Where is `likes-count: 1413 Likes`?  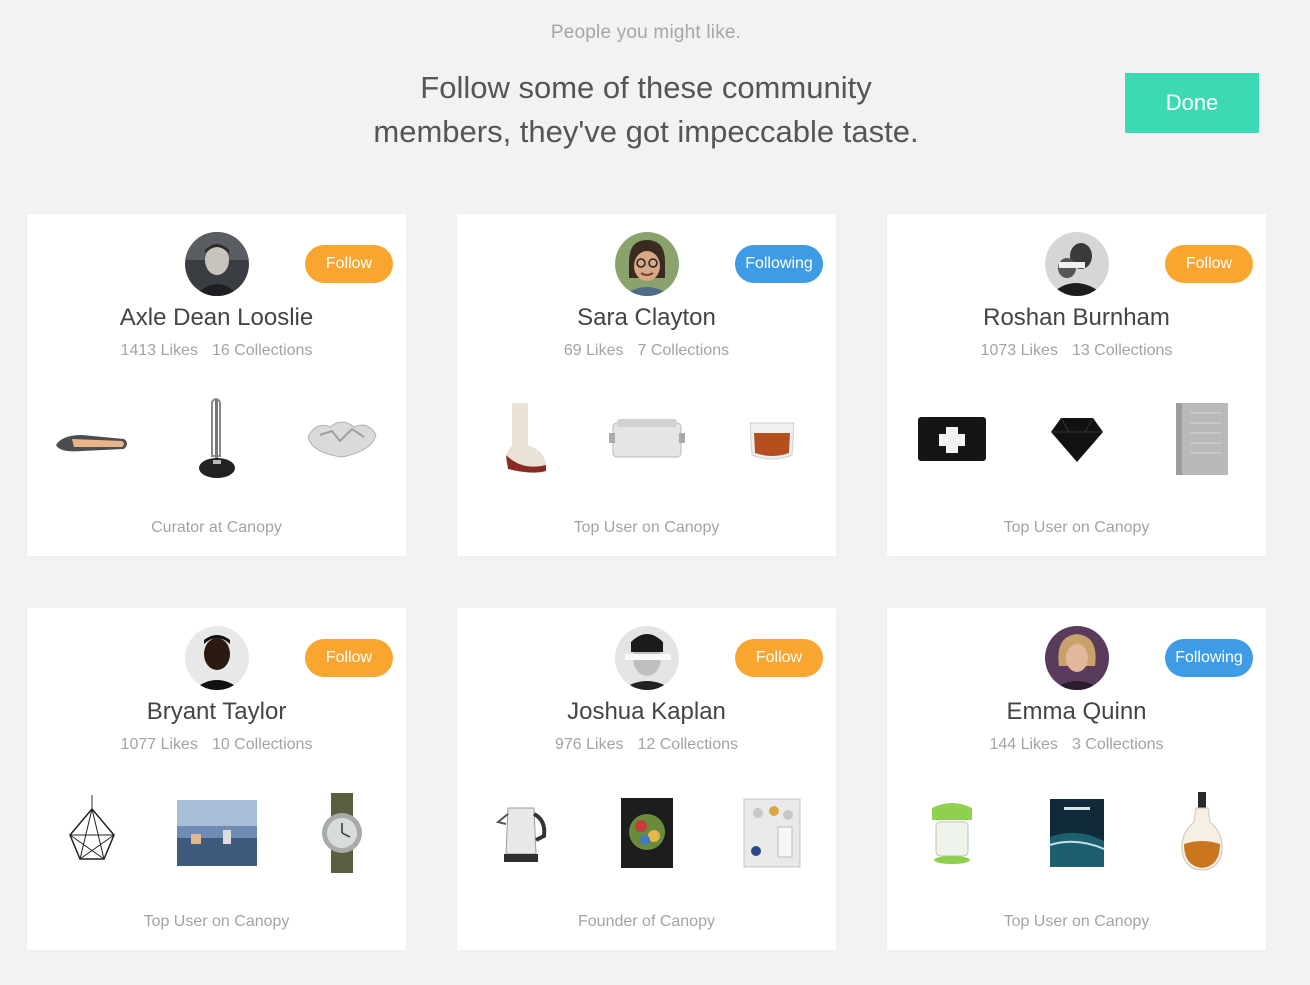 likes-count: 1413 Likes is located at coordinates (159, 350).